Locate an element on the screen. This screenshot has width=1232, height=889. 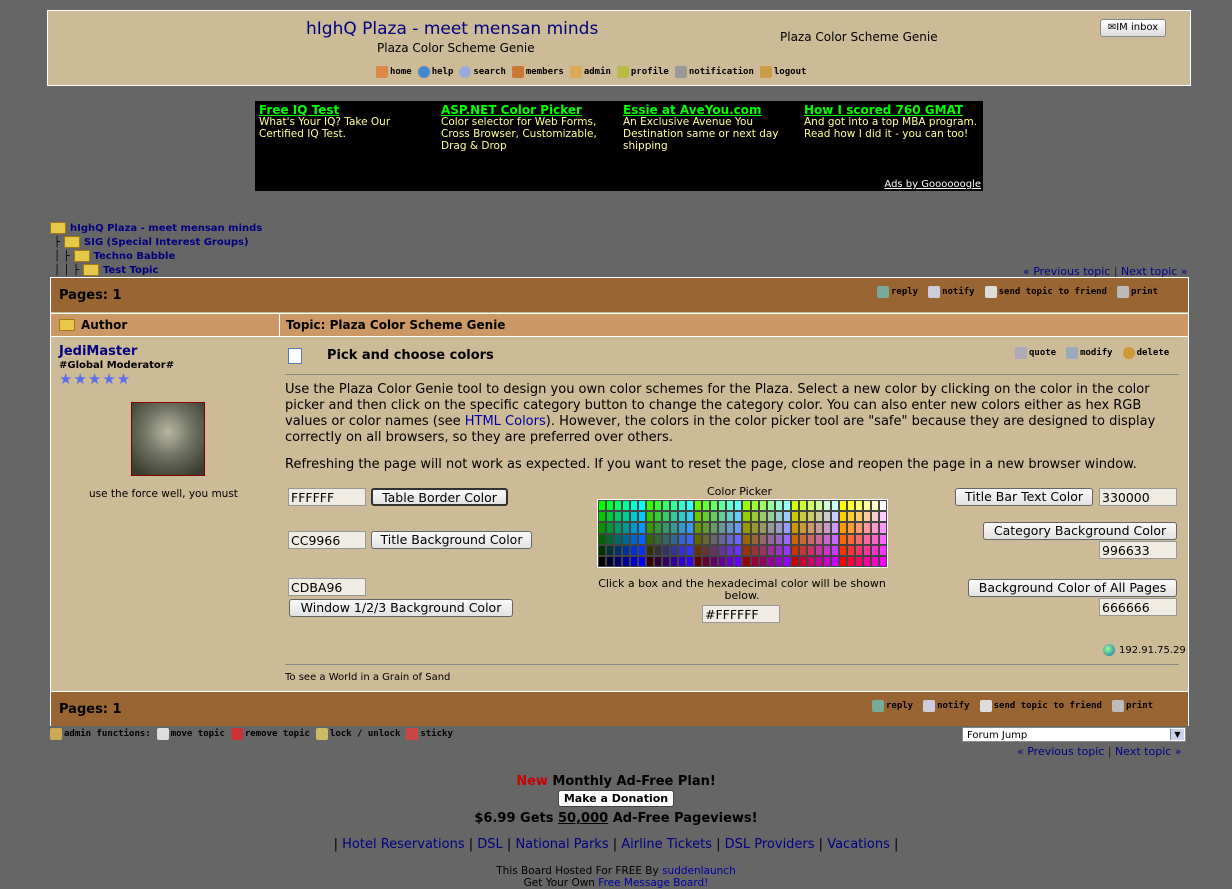
notify-button: notify is located at coordinates (946, 706).